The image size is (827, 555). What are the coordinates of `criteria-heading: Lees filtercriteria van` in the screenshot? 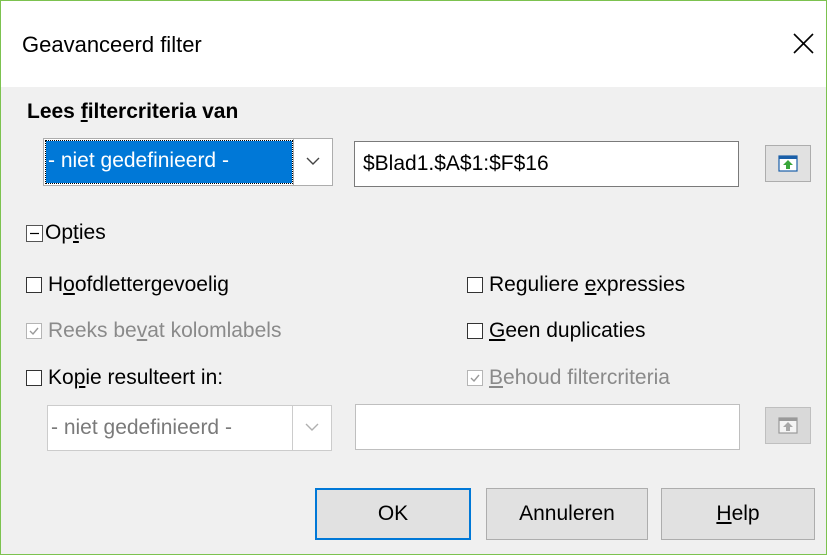 It's located at (133, 111).